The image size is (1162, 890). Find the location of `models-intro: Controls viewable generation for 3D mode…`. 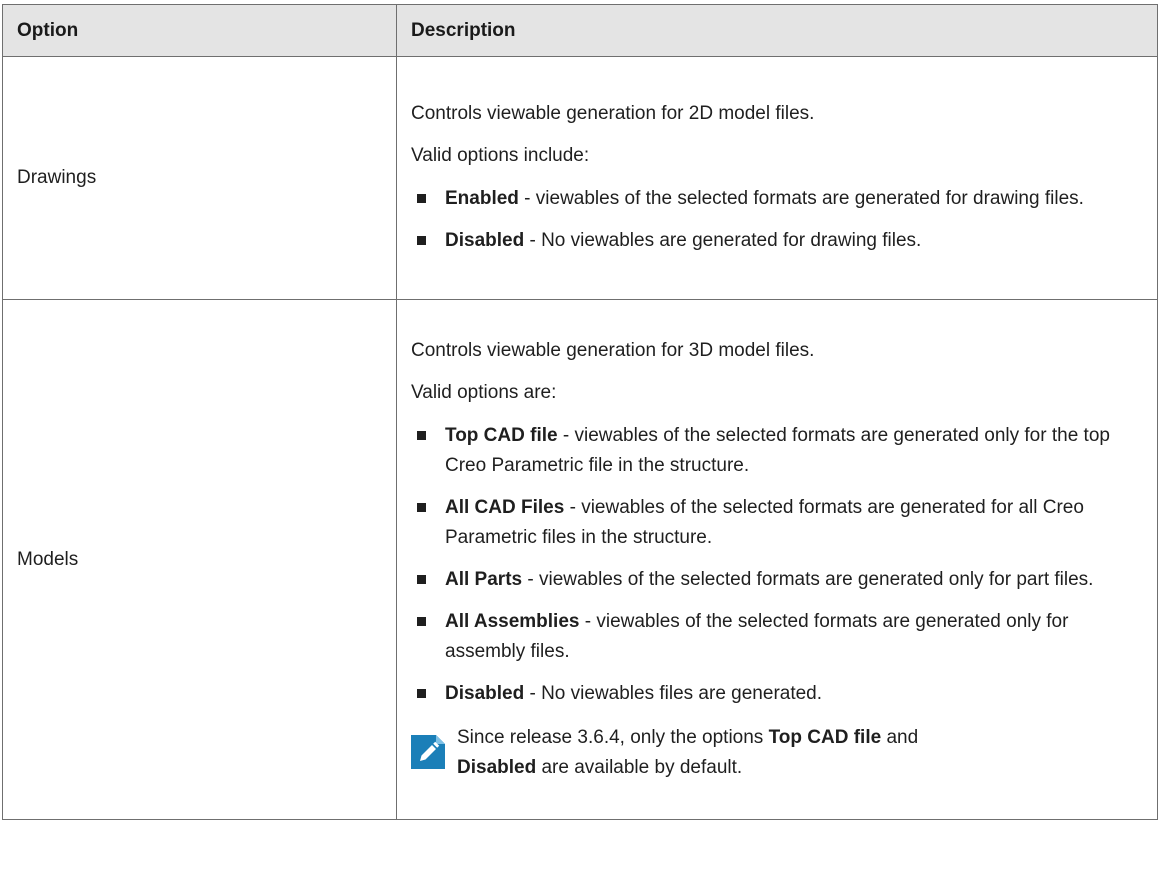

models-intro: Controls viewable generation for 3D mode… is located at coordinates (613, 350).